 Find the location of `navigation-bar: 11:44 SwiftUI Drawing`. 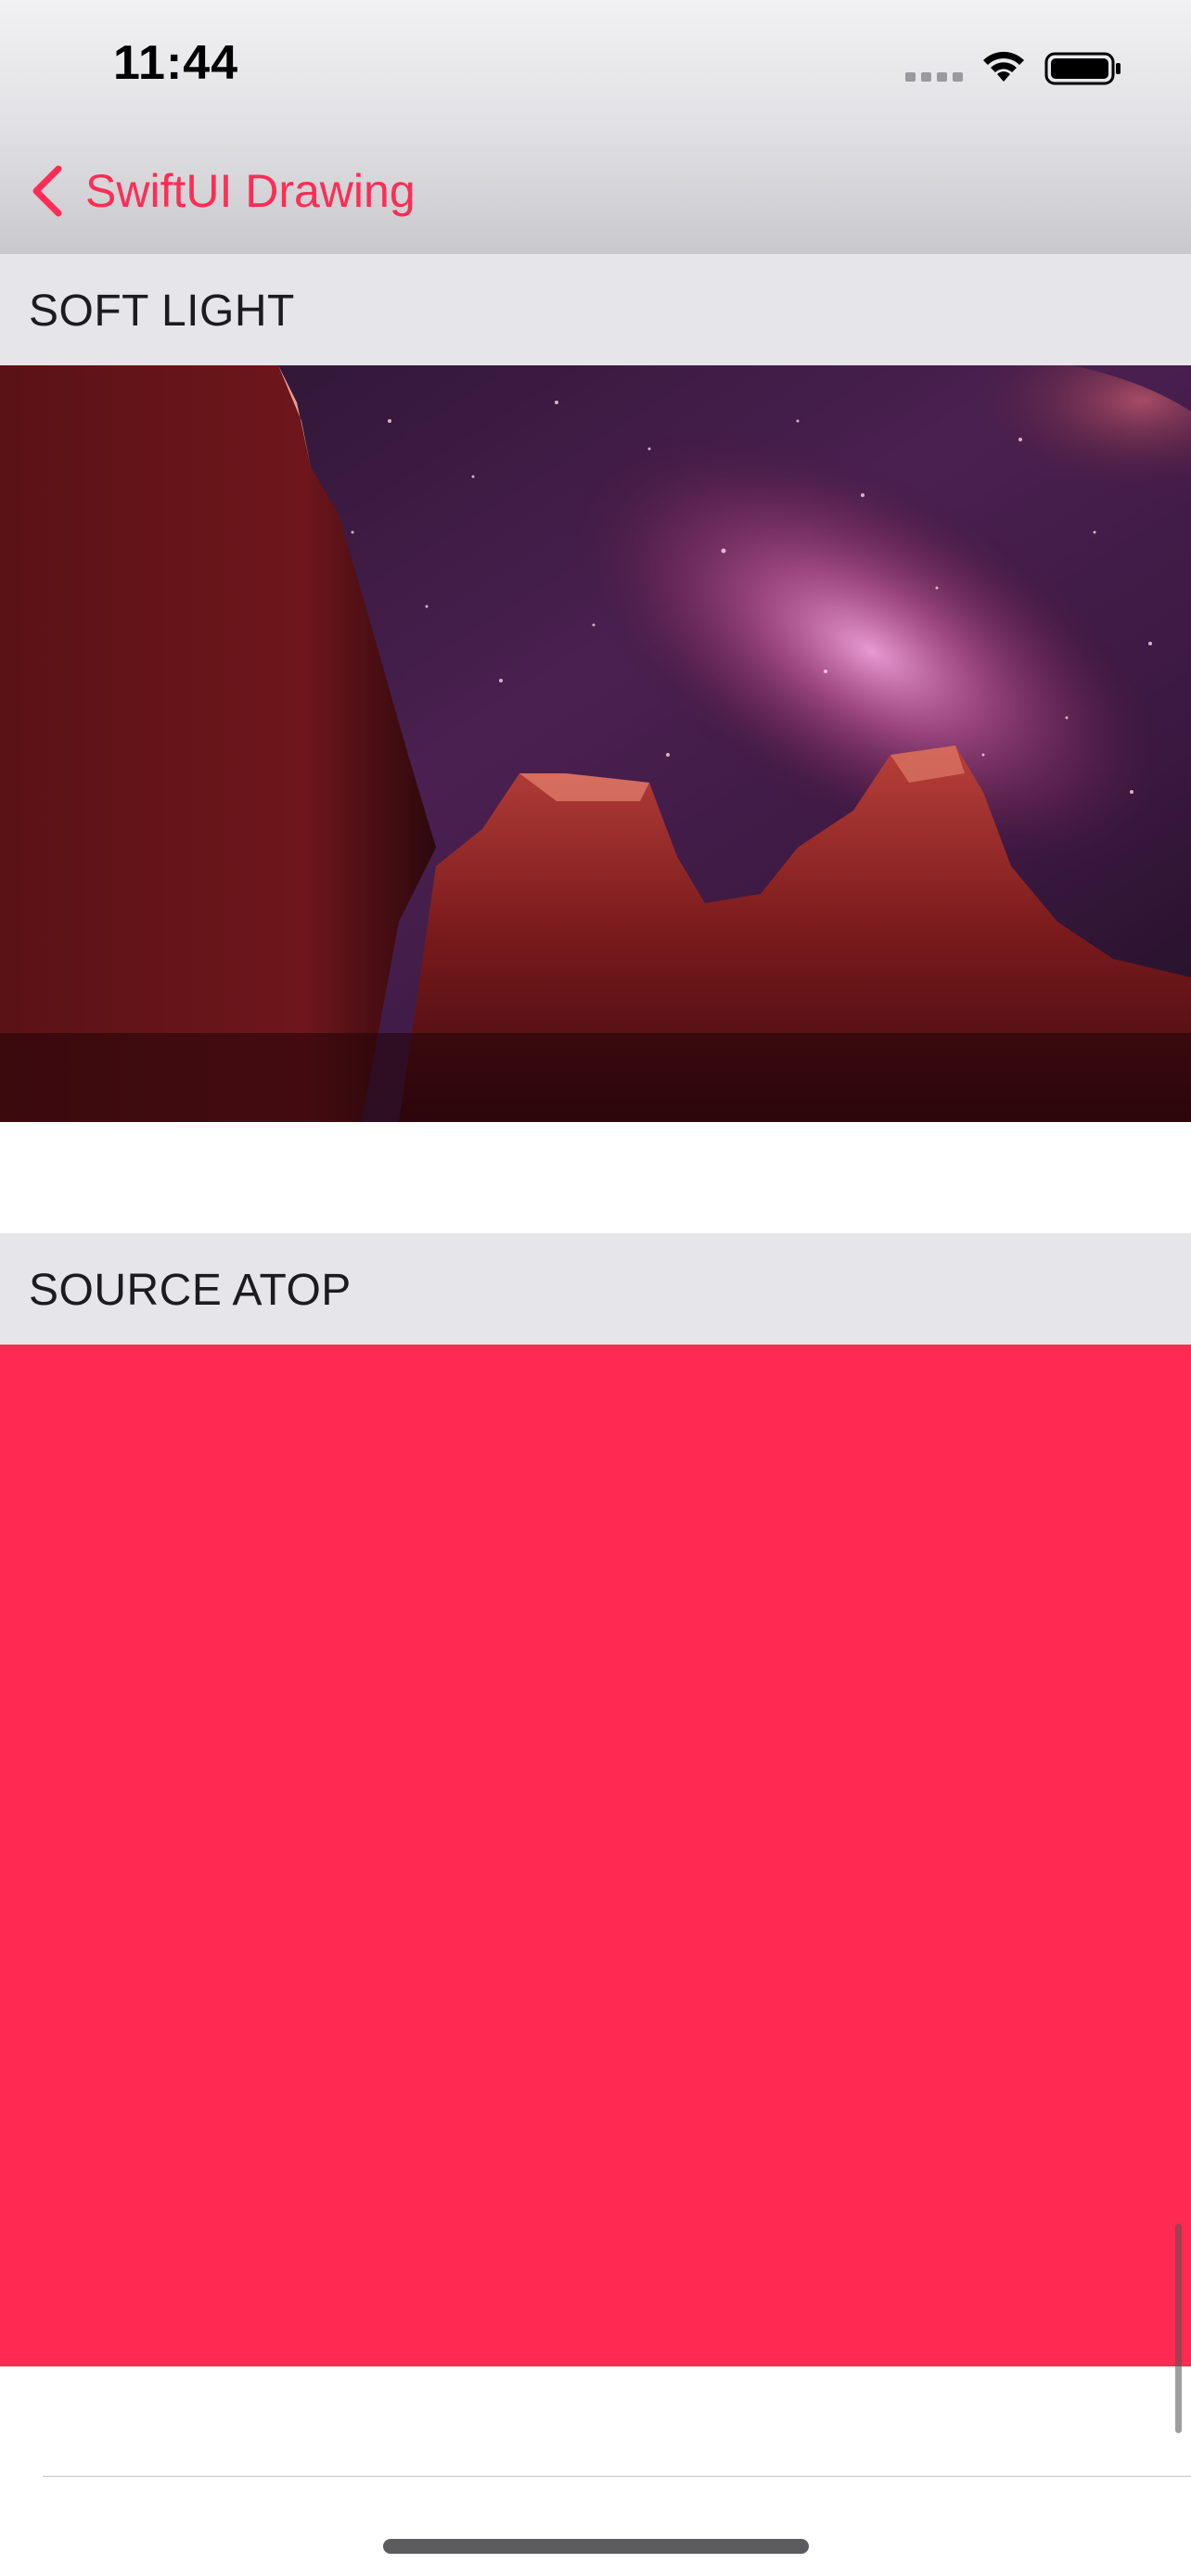

navigation-bar: 11:44 SwiftUI Drawing is located at coordinates (595, 127).